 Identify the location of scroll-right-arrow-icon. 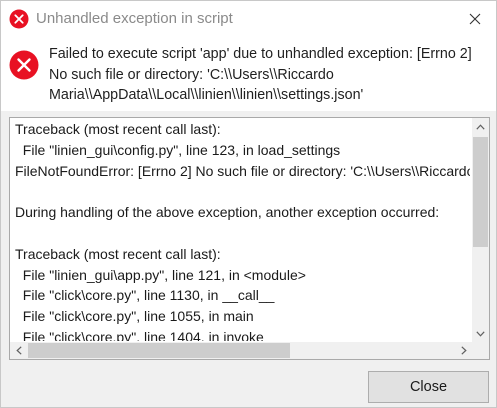
(463, 350).